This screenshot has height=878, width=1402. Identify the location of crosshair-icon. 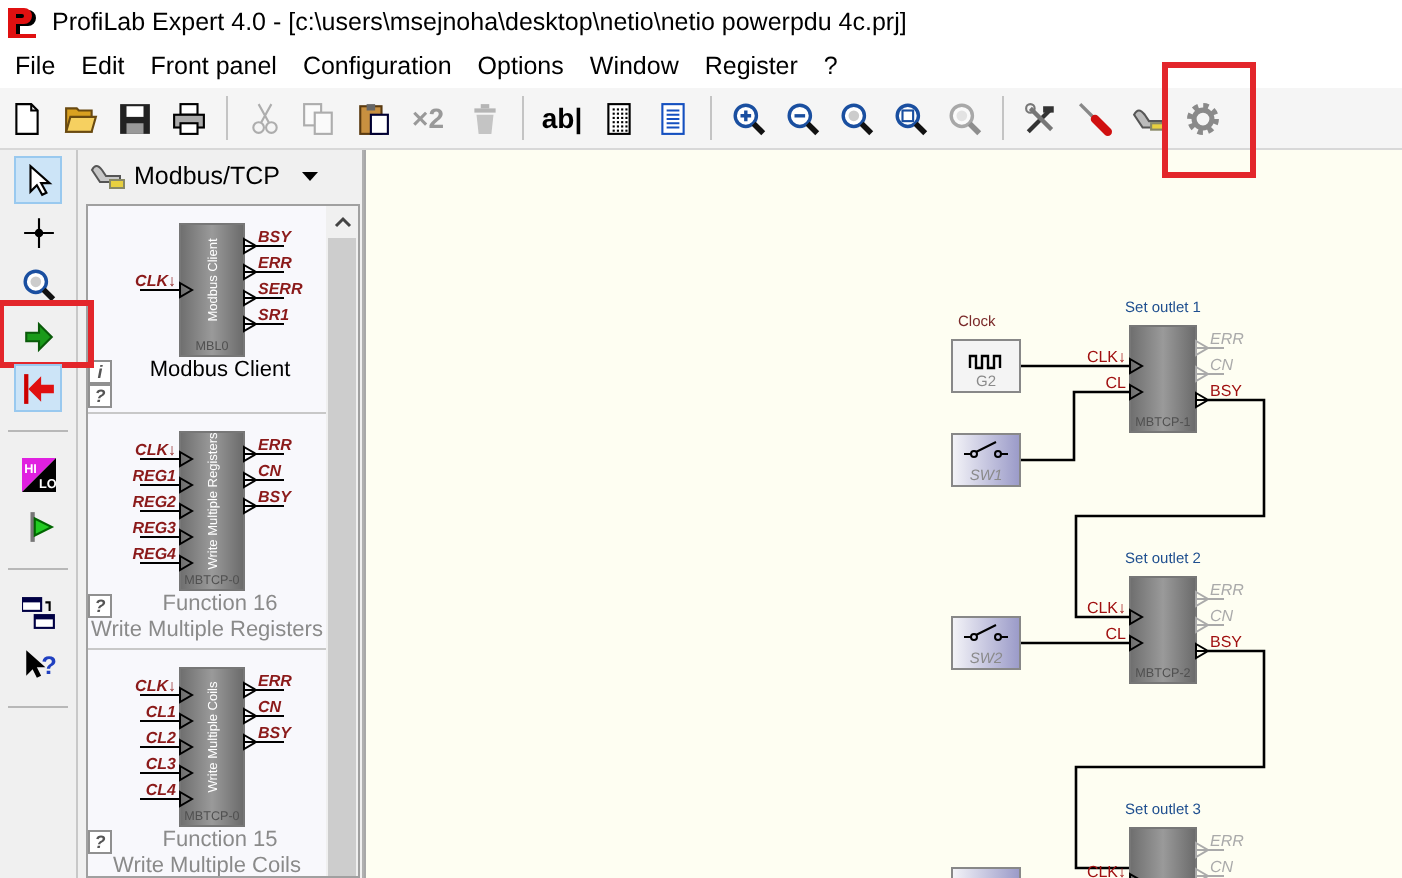
(38, 232).